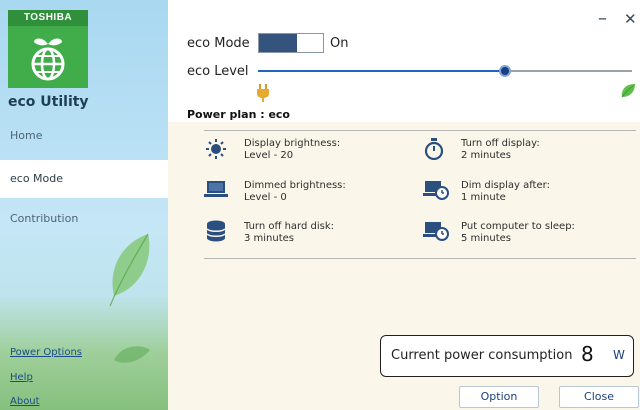 Image resolution: width=640 pixels, height=410 pixels. I want to click on setting-value: Level - 20, so click(269, 155).